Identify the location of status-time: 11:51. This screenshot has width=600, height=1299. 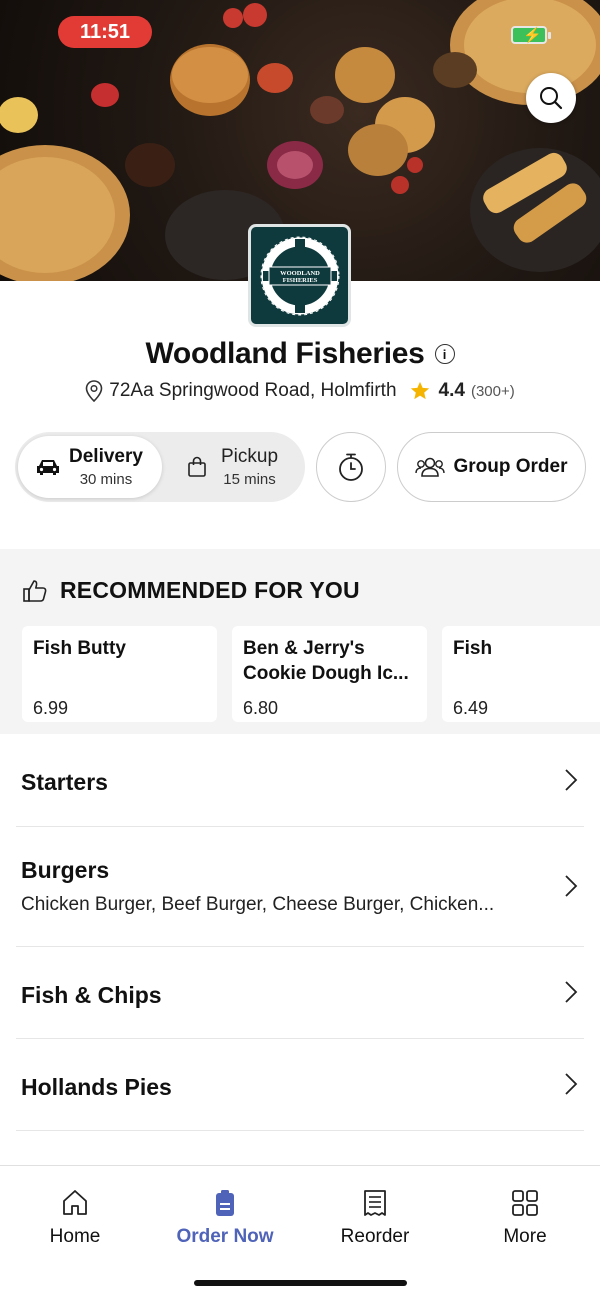
(105, 32).